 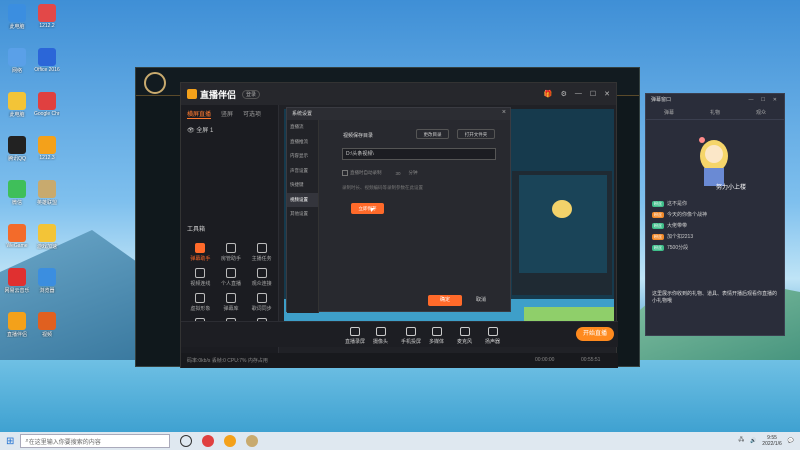 What do you see at coordinates (548, 94) in the screenshot?
I see `gift-icon: 🎁` at bounding box center [548, 94].